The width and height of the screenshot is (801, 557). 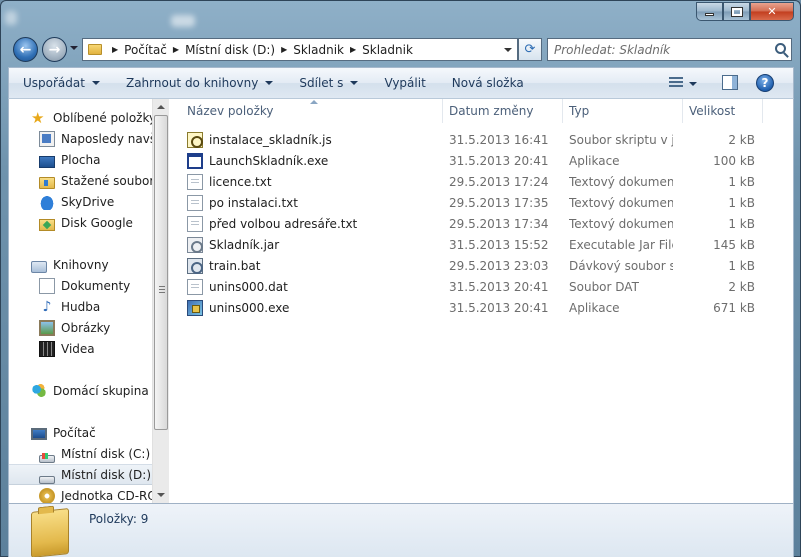 I want to click on scroll-down-icon, so click(x=161, y=495).